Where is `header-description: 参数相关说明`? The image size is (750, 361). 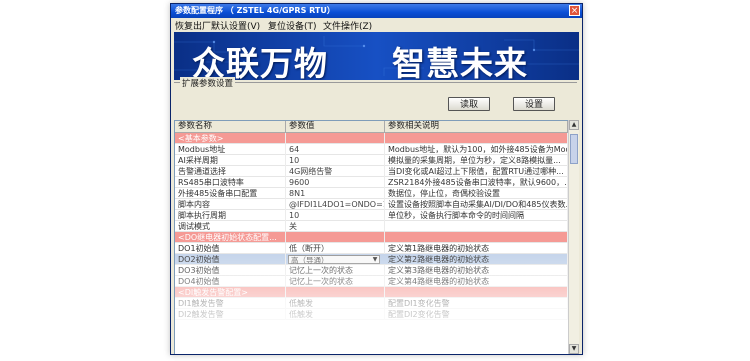
header-description: 参数相关说明 is located at coordinates (476, 126).